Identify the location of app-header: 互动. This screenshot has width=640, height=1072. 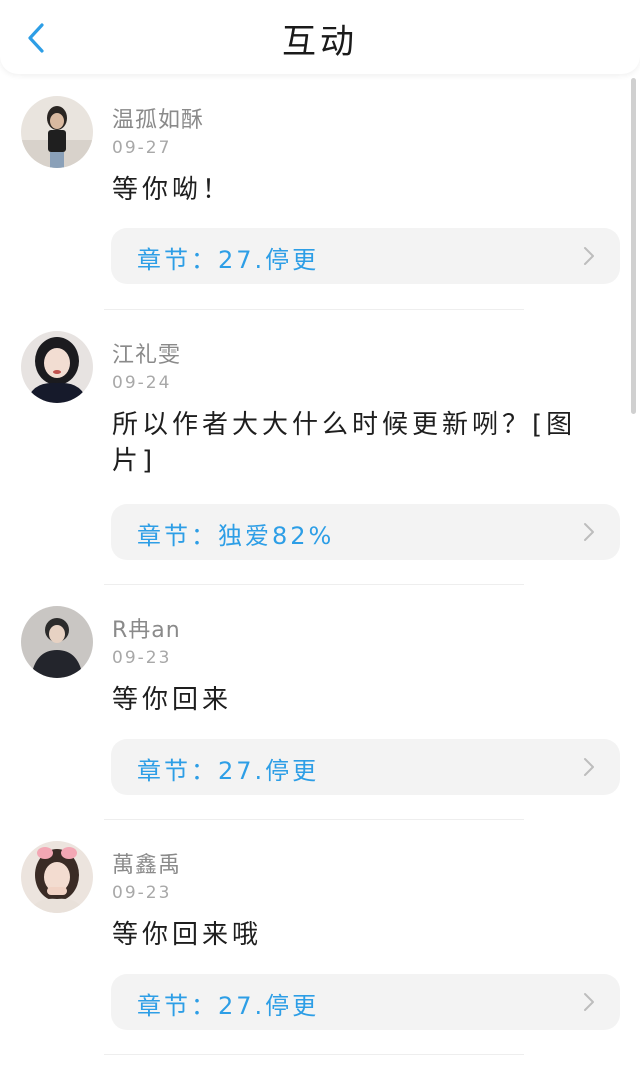
(320, 37).